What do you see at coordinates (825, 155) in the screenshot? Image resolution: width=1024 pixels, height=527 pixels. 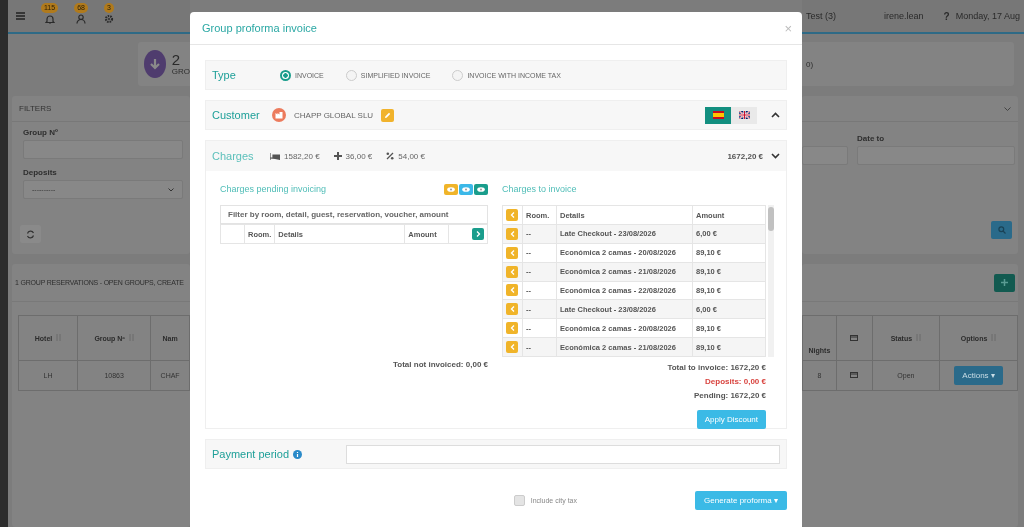 I see `input-field` at bounding box center [825, 155].